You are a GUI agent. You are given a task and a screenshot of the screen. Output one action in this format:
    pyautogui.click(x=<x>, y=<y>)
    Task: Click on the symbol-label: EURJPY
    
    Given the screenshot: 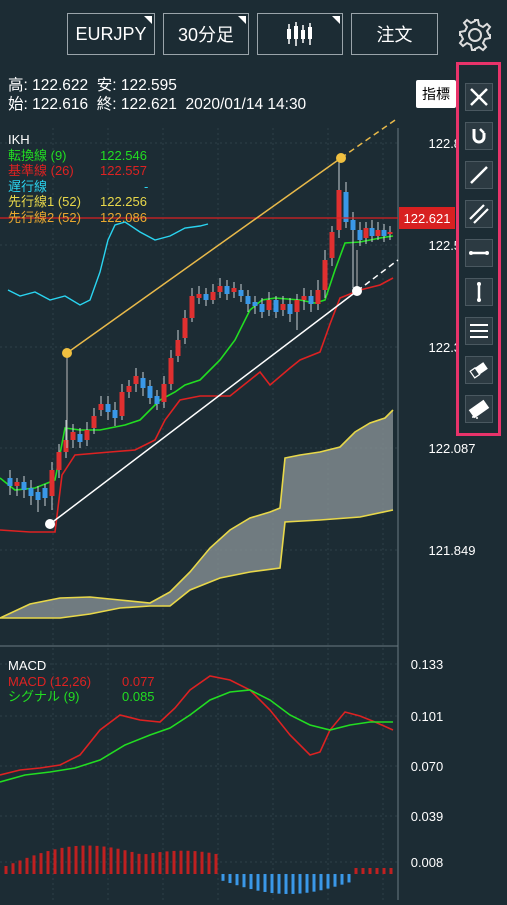 What is the action you would take?
    pyautogui.click(x=111, y=33)
    